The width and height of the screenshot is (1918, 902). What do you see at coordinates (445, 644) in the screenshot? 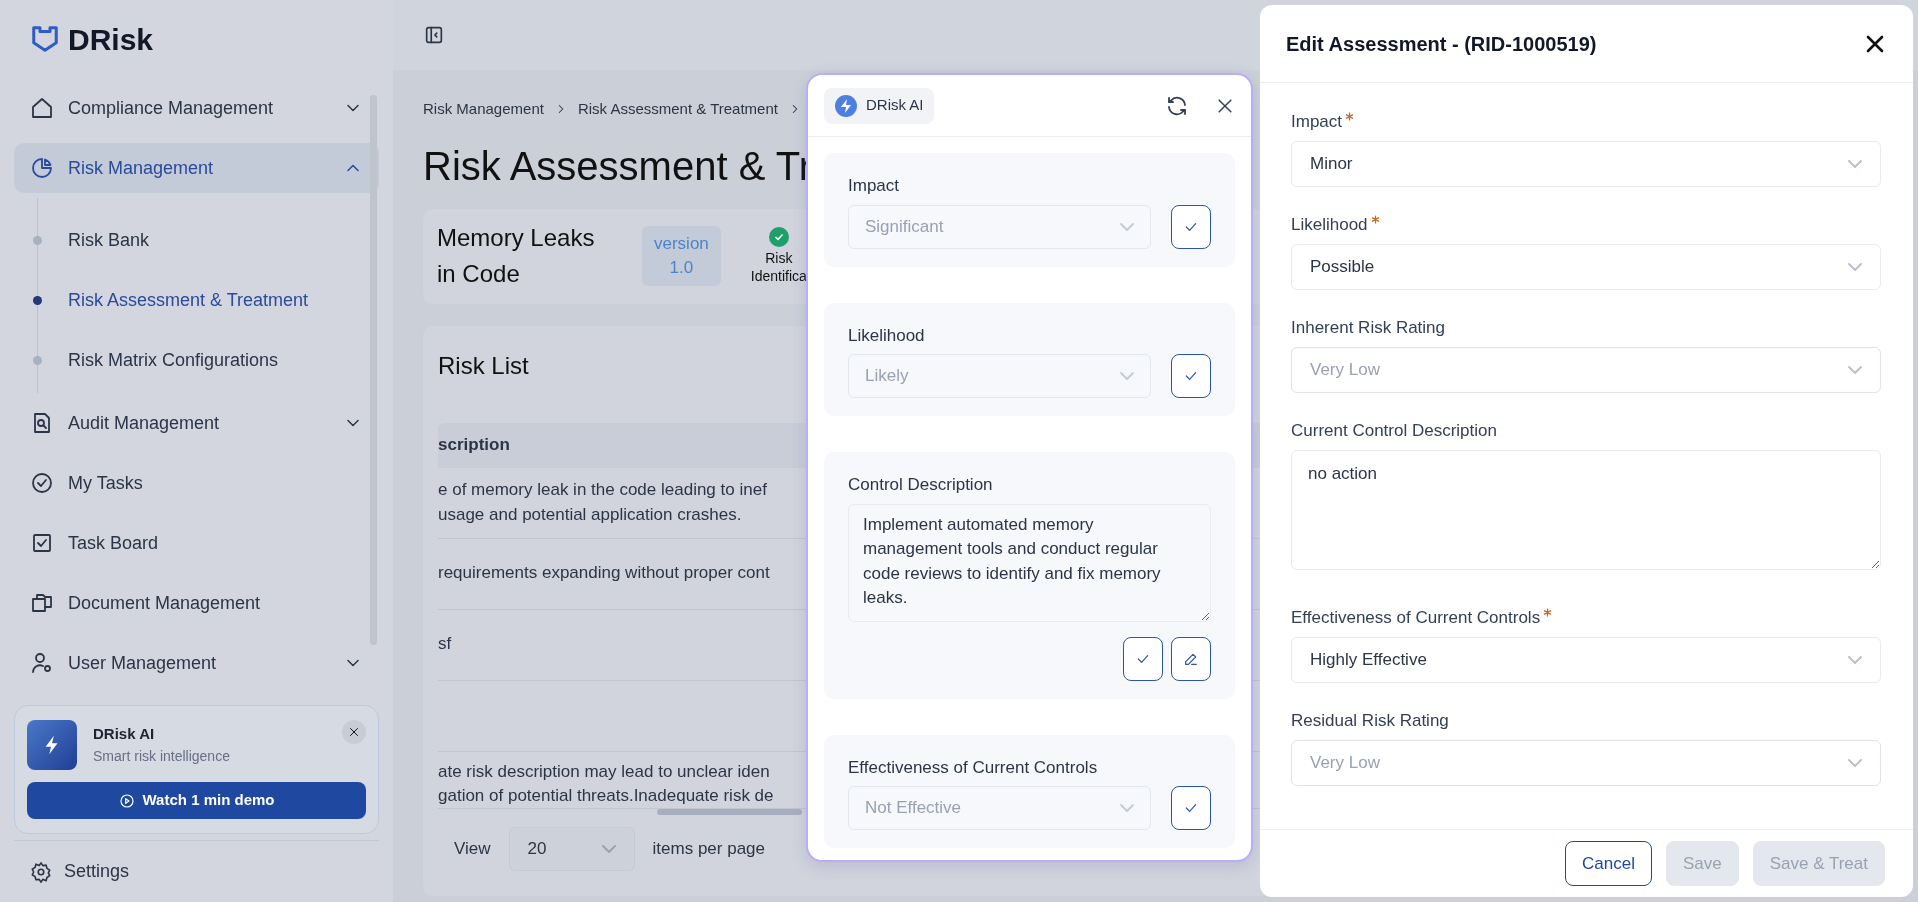
I see `table-cell-text: sf` at bounding box center [445, 644].